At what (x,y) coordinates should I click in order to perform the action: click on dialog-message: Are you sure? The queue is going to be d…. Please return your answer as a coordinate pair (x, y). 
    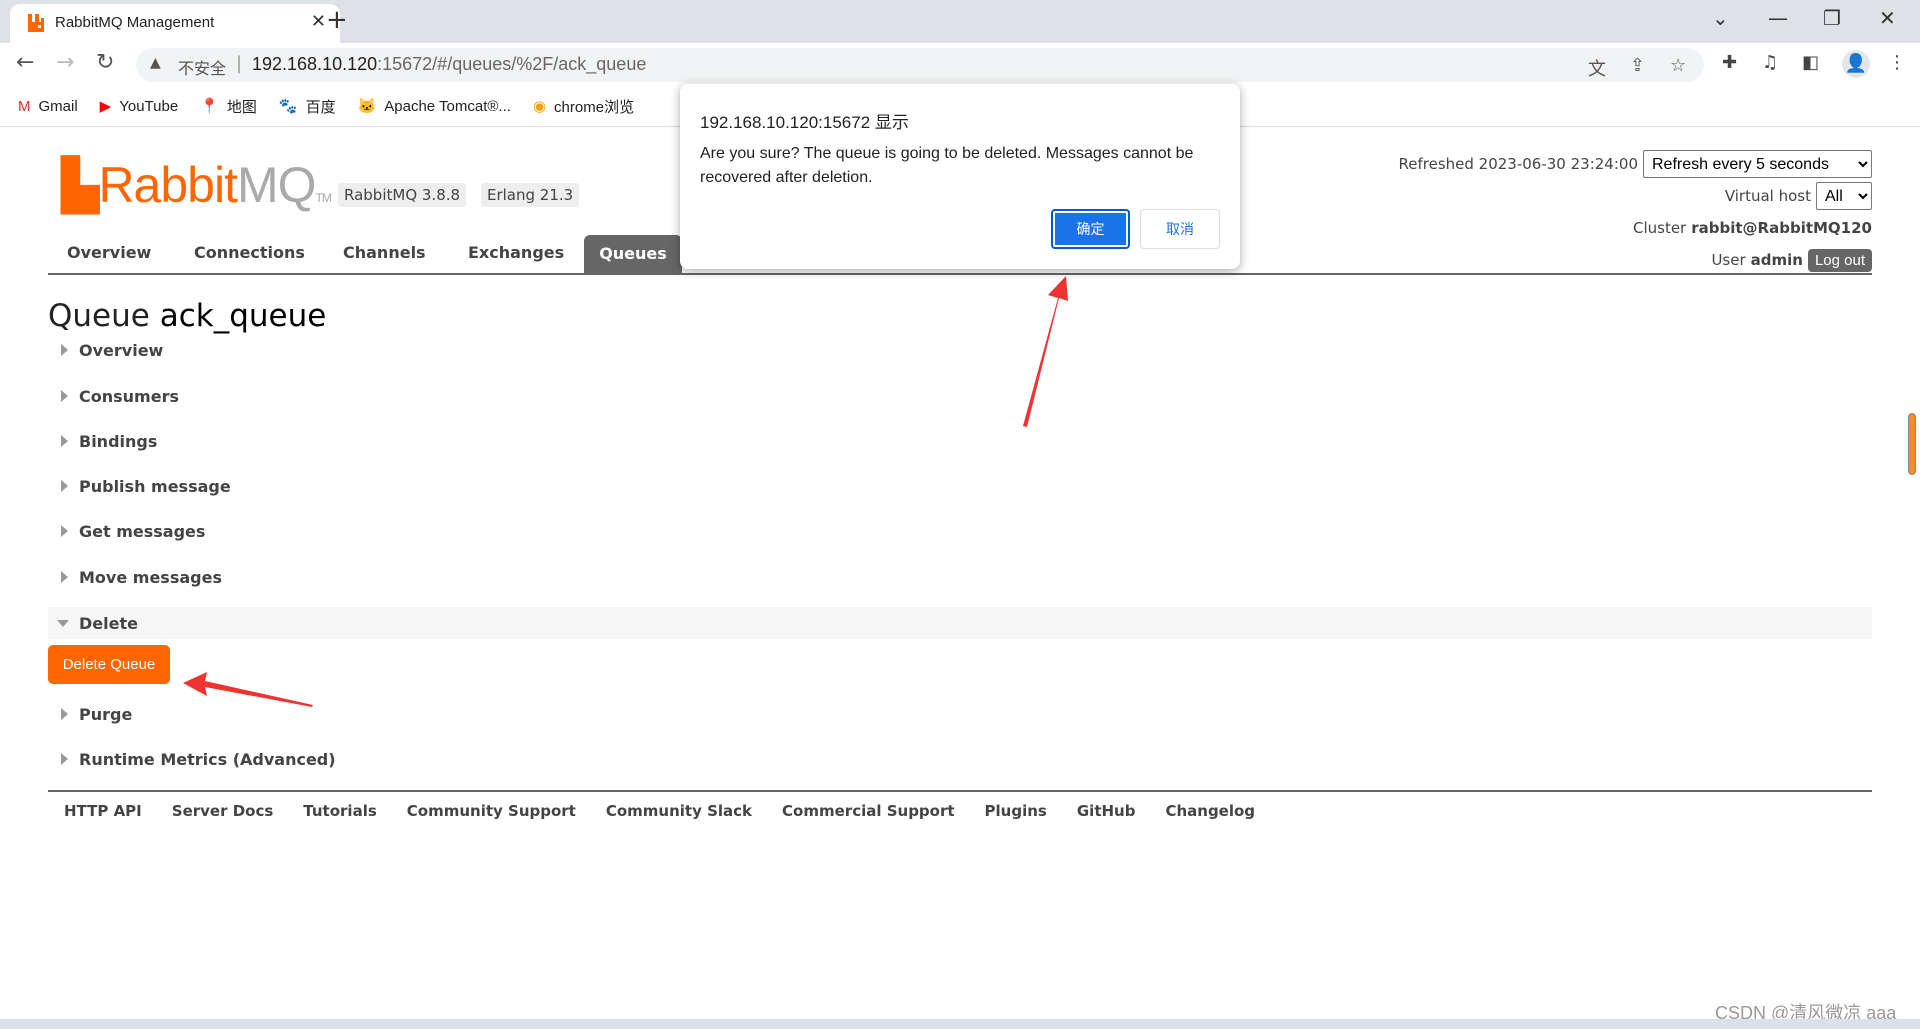
    Looking at the image, I should click on (947, 165).